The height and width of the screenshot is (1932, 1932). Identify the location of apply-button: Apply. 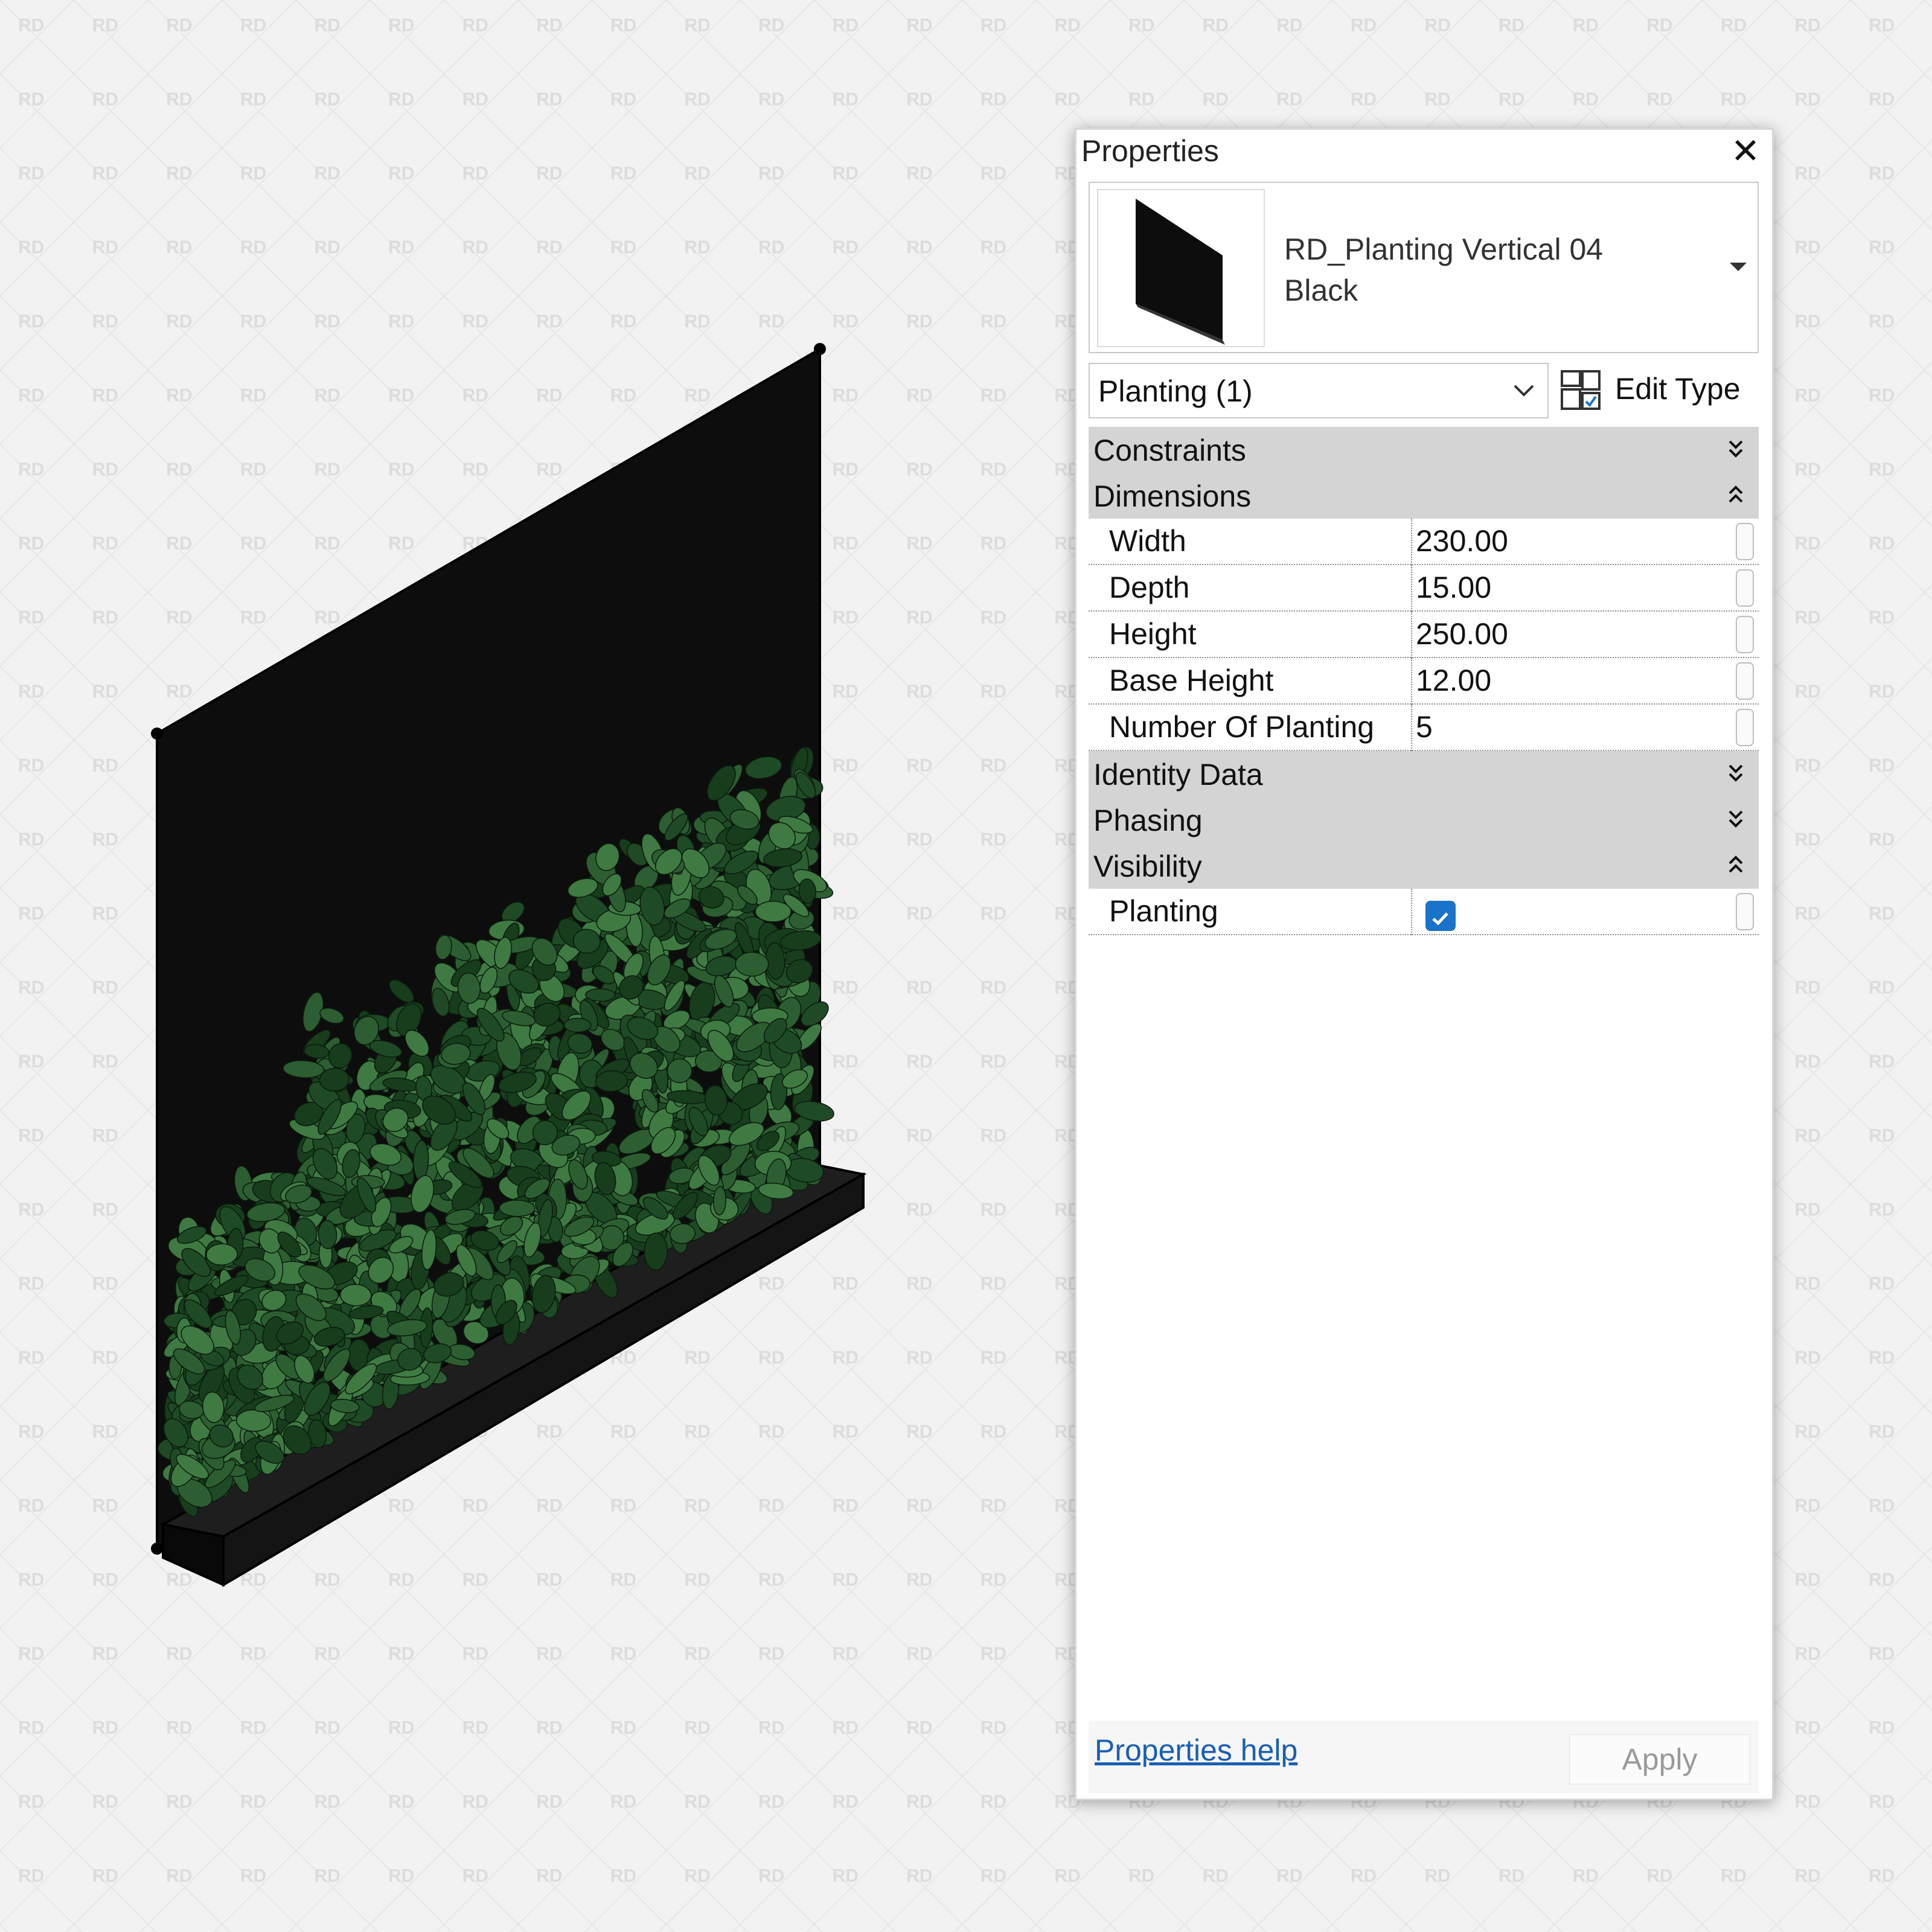
(1659, 1759).